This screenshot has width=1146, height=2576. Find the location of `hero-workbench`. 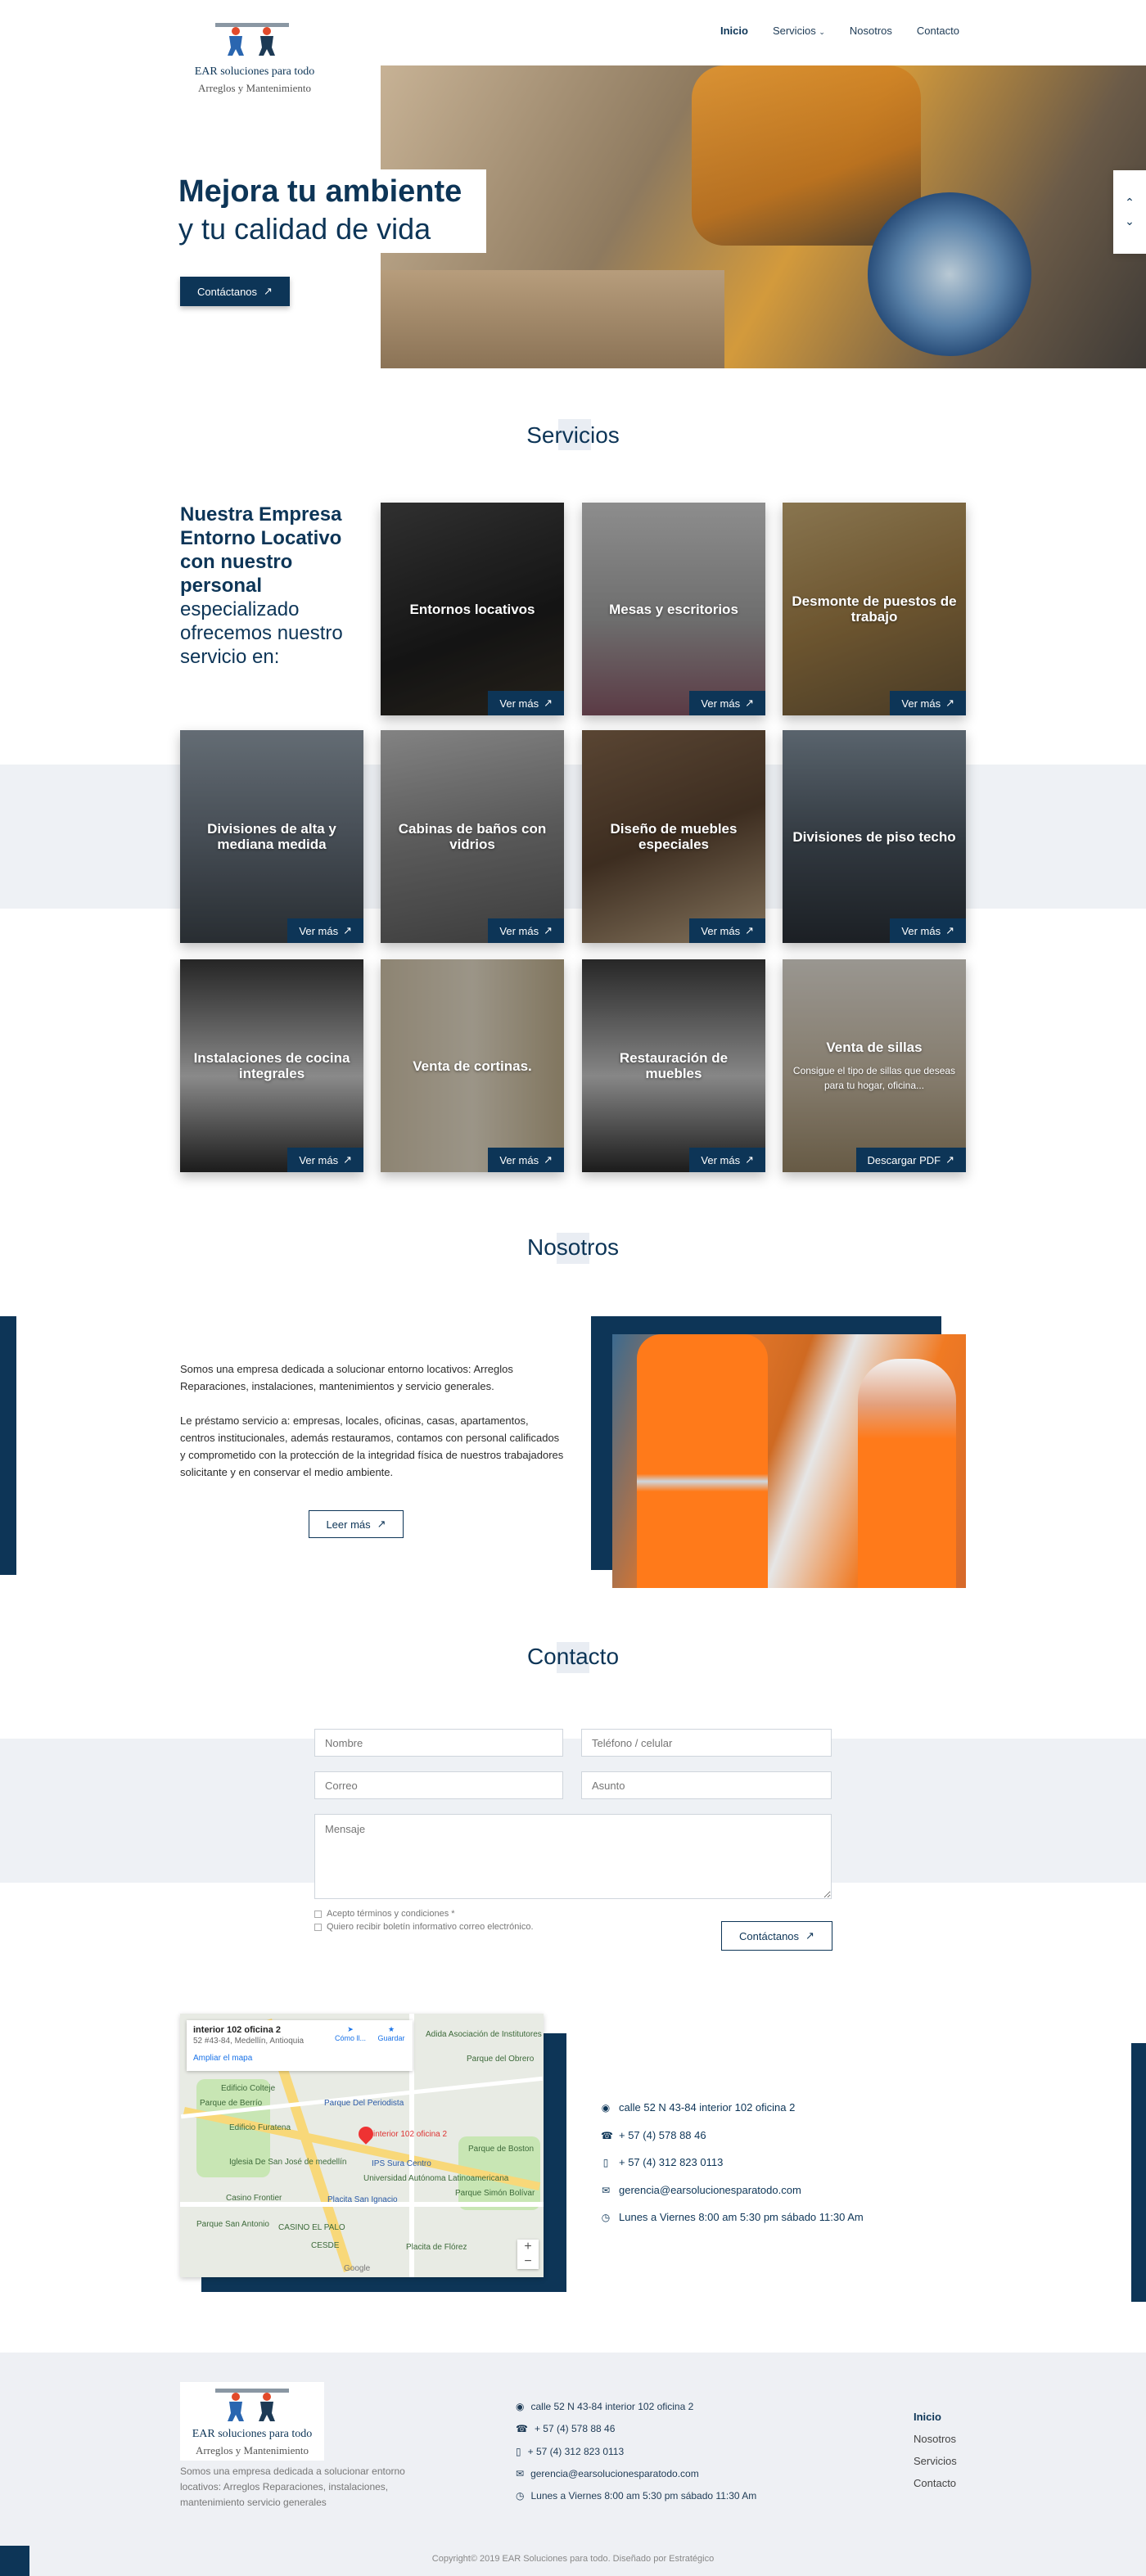

hero-workbench is located at coordinates (553, 319).